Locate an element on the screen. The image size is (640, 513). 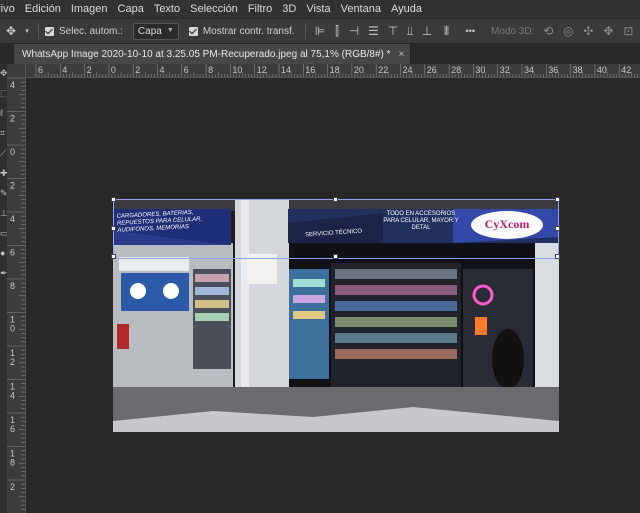
menu-item: Ventana is located at coordinates (361, 9).